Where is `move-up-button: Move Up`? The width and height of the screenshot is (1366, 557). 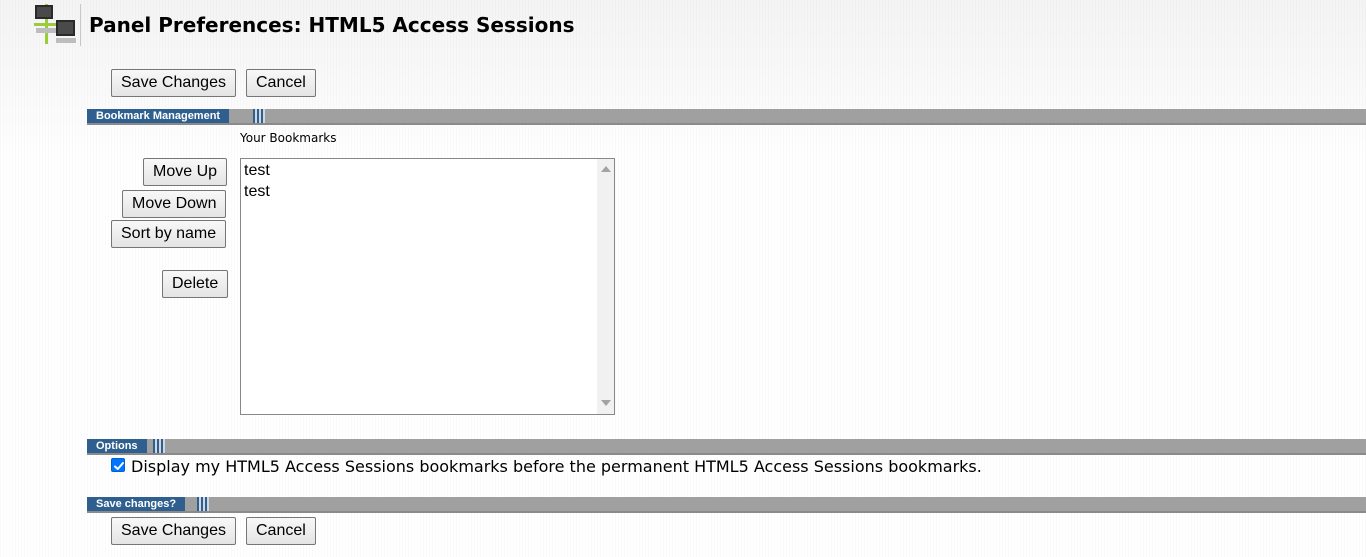
move-up-button: Move Up is located at coordinates (185, 172).